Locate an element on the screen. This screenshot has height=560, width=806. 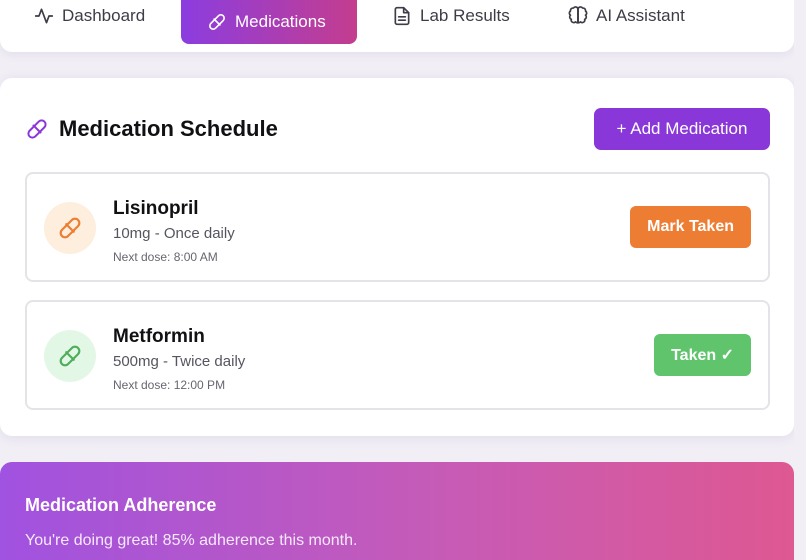
tab-ai-assistant-label: AI Assistant is located at coordinates (640, 15).